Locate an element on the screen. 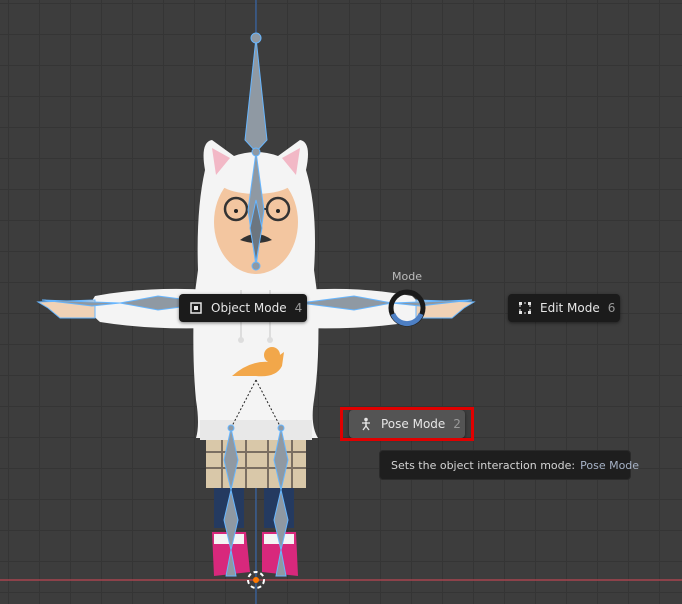  object-mode-button: Object Mode 4 is located at coordinates (243, 308).